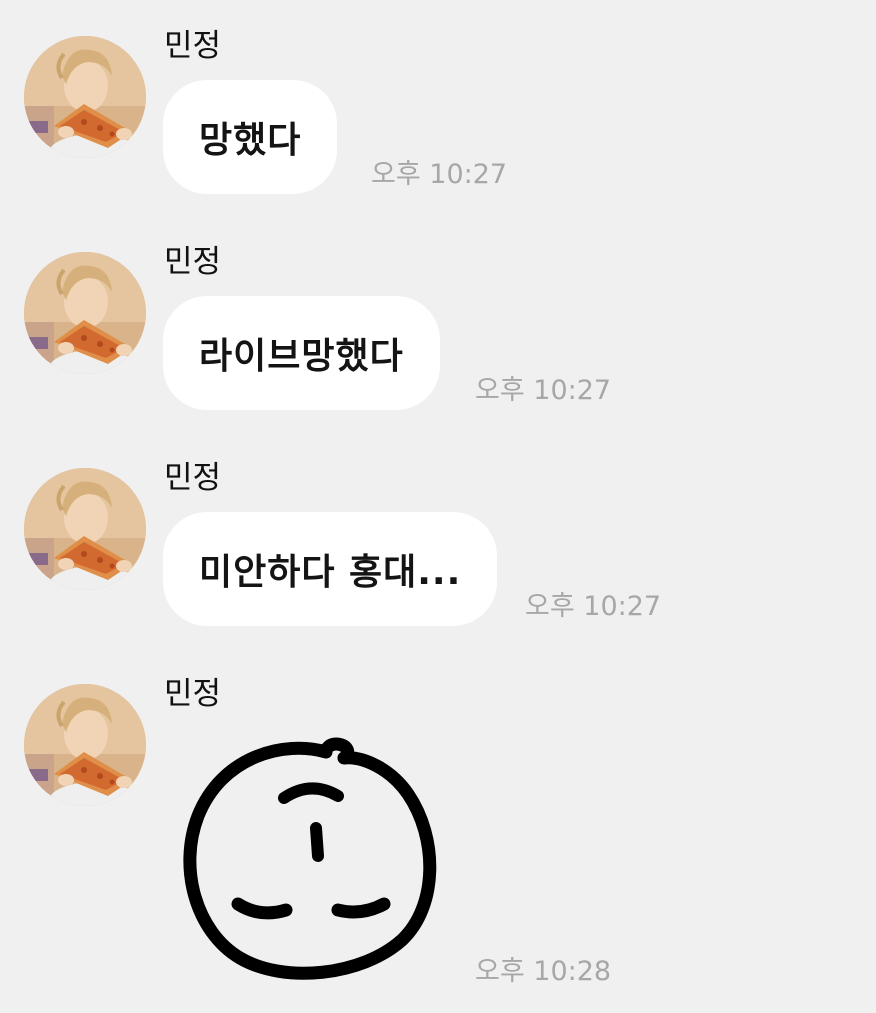 This screenshot has width=876, height=1013. I want to click on sleeping-face-sticker, so click(312, 861).